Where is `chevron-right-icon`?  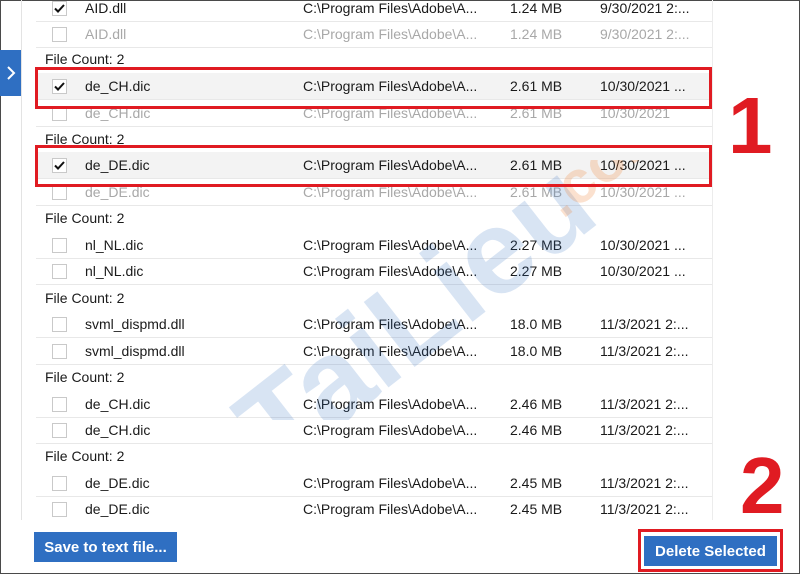 chevron-right-icon is located at coordinates (10, 73).